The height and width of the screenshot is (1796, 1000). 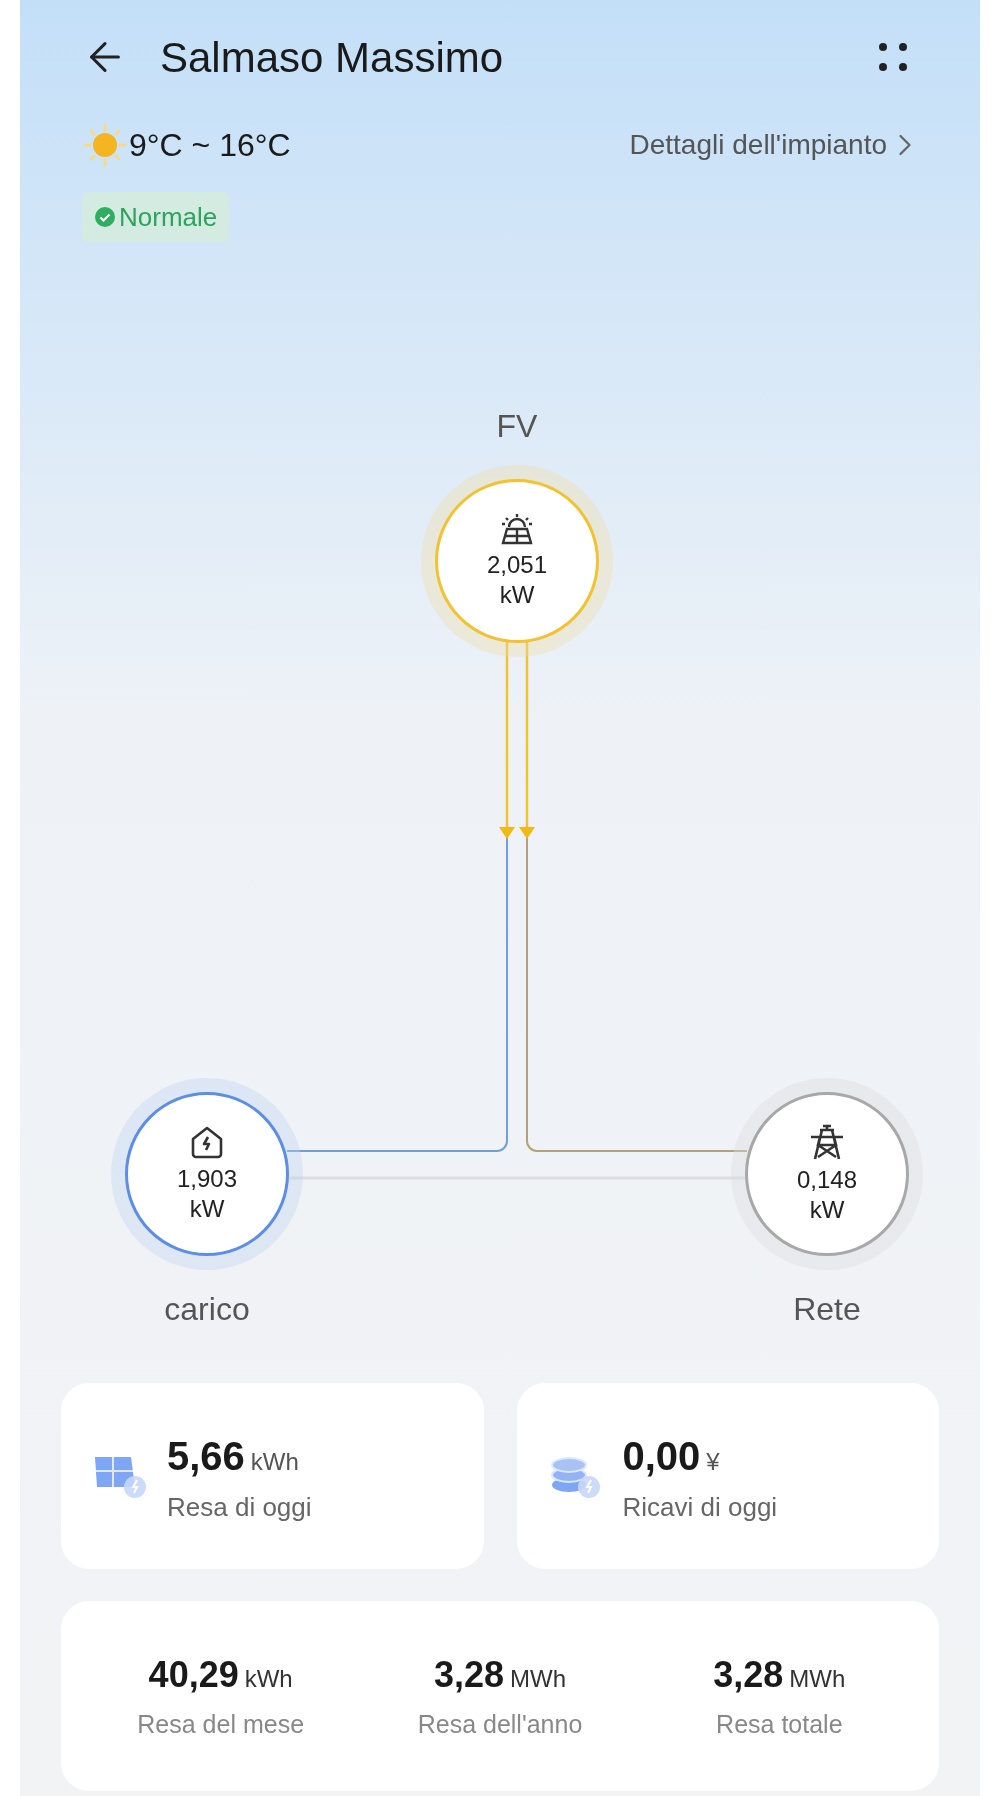 What do you see at coordinates (517, 565) in the screenshot?
I see `power-value: 2,051` at bounding box center [517, 565].